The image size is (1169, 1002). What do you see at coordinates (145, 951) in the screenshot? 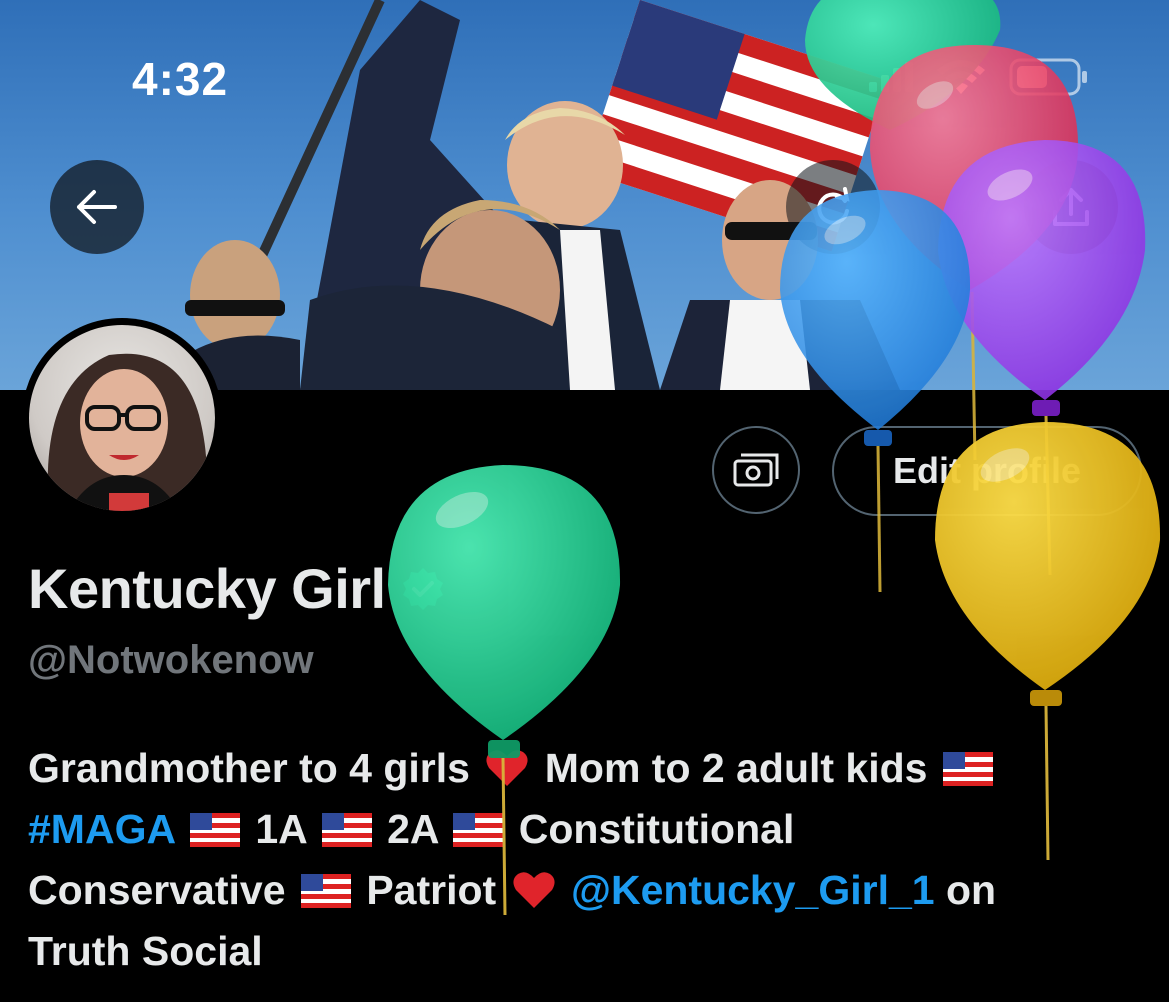
I see `bio-line-4: Truth Social` at bounding box center [145, 951].